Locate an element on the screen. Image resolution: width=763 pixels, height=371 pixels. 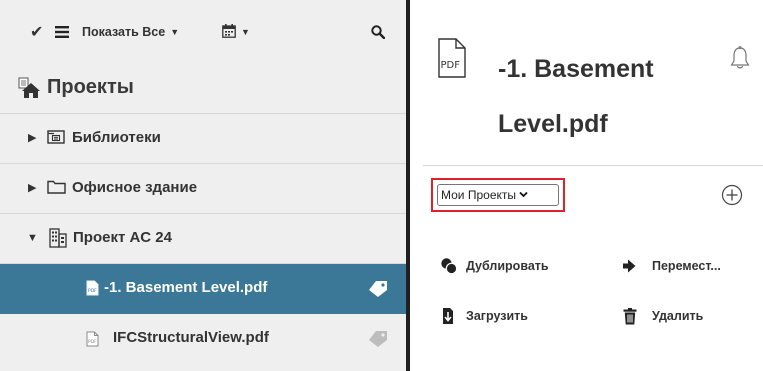
bell-icon is located at coordinates (740, 60).